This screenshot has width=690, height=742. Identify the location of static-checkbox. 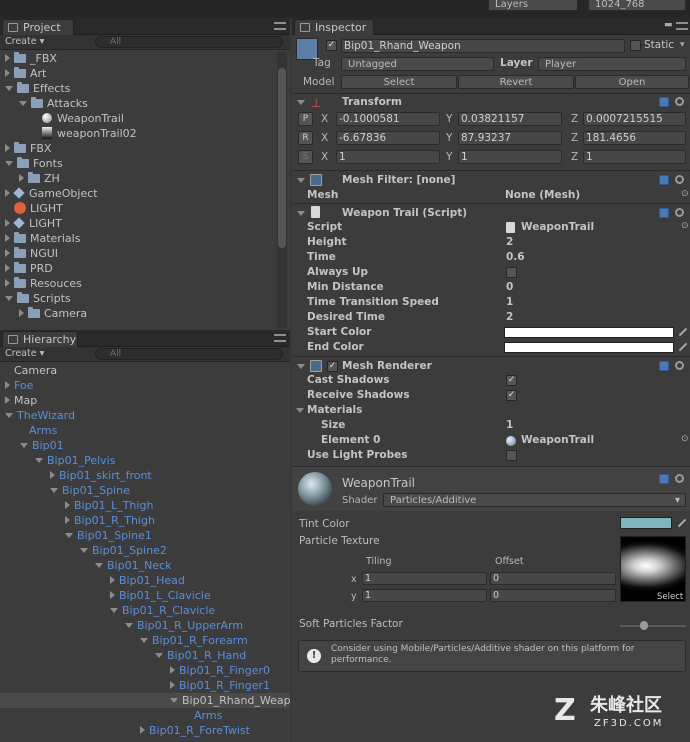
(635, 45).